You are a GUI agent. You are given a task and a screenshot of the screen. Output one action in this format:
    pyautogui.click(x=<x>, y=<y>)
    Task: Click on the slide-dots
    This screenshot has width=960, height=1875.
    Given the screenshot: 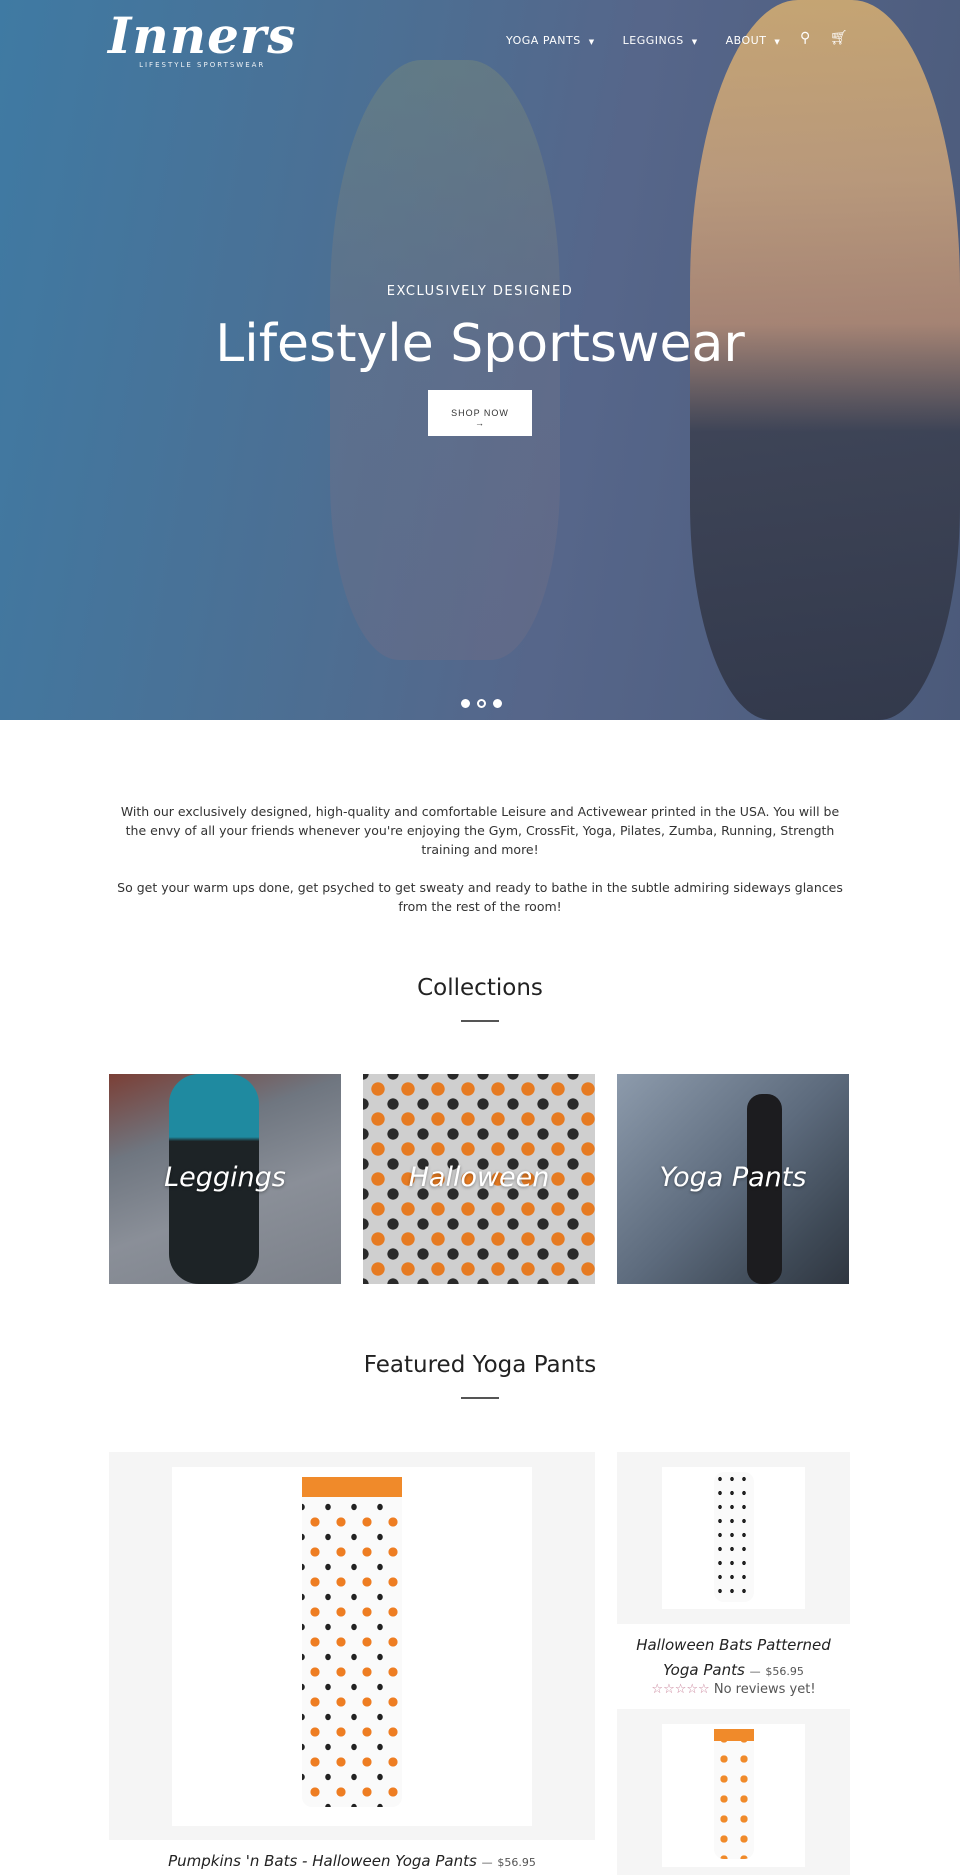 What is the action you would take?
    pyautogui.click(x=481, y=703)
    